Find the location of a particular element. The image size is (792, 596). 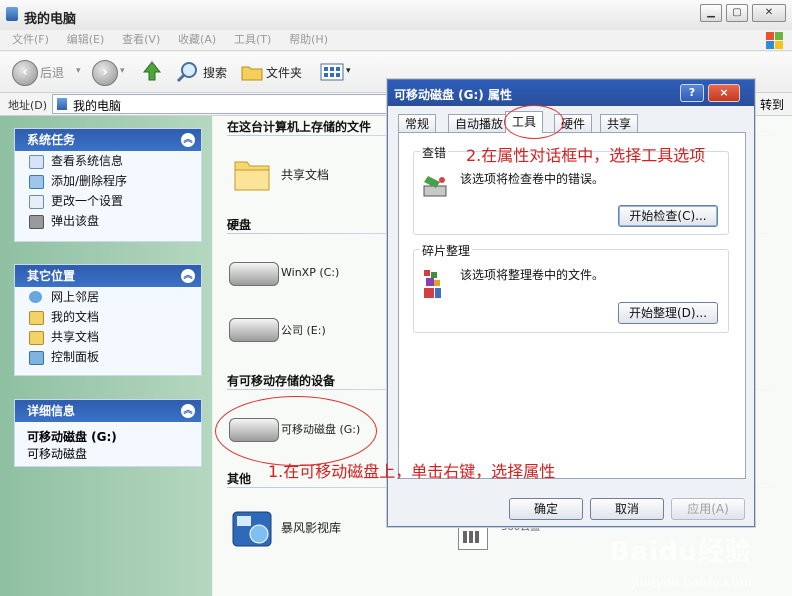

tab-general: 常规 is located at coordinates (417, 123).